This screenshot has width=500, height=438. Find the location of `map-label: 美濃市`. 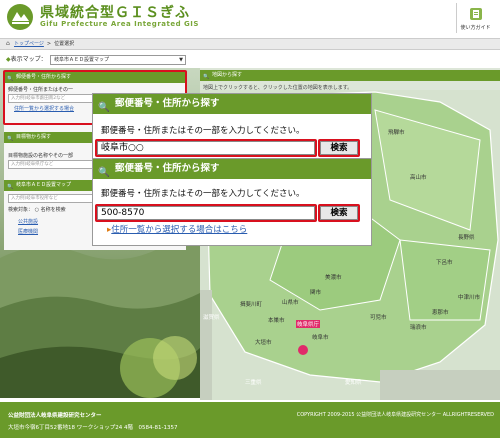

map-label: 美濃市 is located at coordinates (333, 278).